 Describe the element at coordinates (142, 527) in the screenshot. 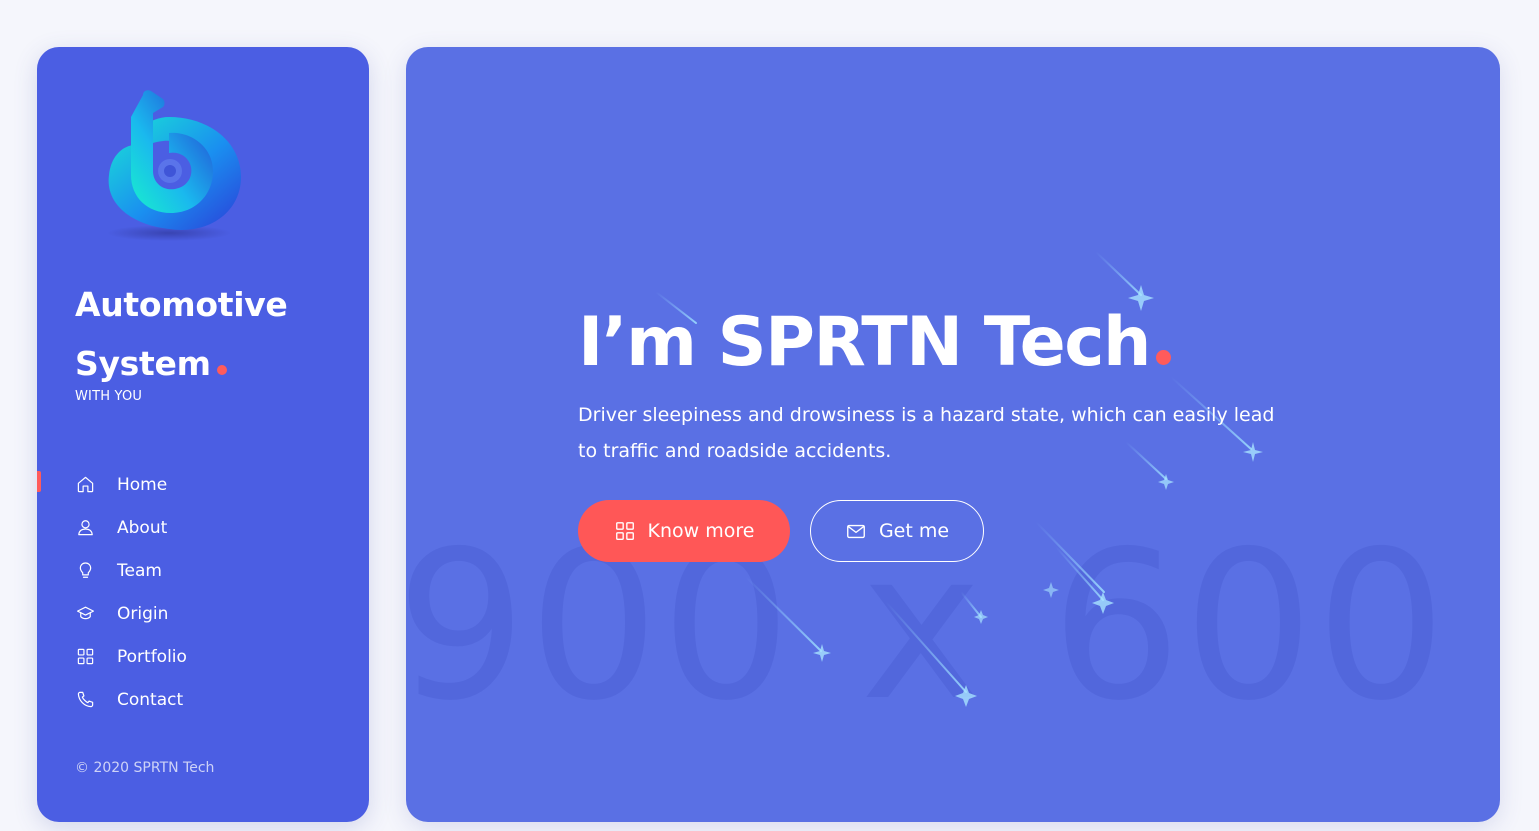

I see `sidebar-item-label: About` at that location.